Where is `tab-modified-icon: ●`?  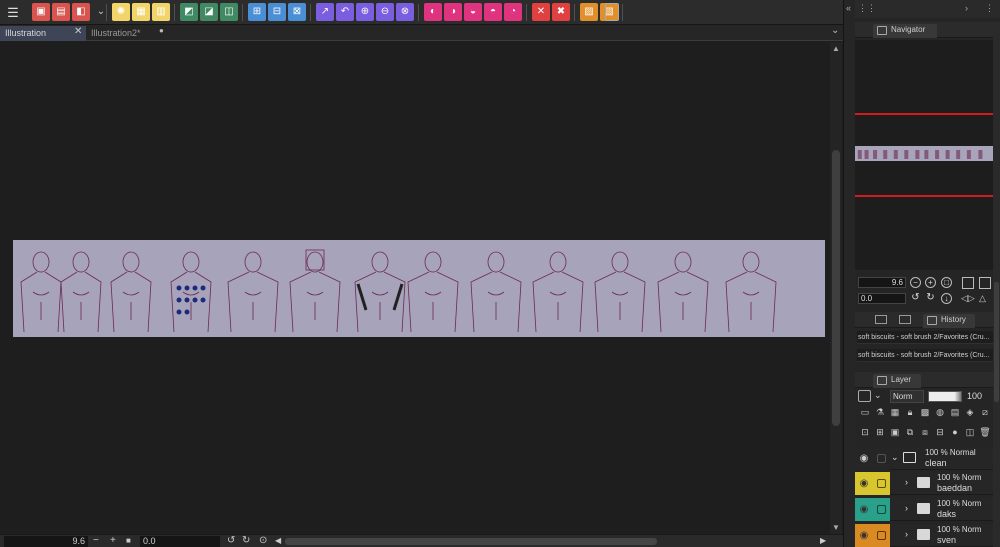 tab-modified-icon: ● is located at coordinates (161, 30).